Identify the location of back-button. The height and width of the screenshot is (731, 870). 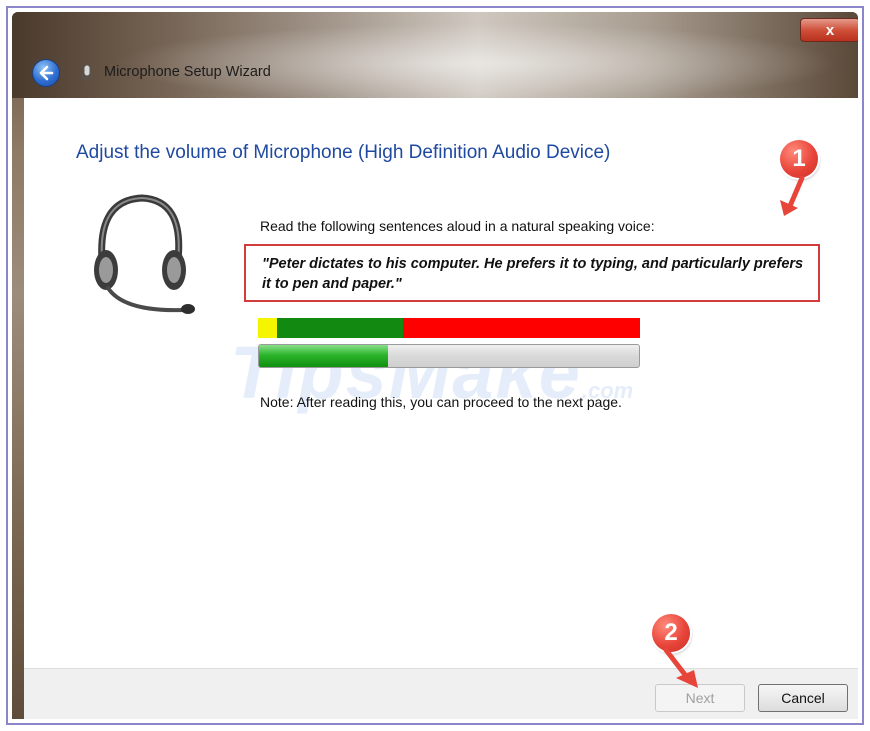
(46, 73).